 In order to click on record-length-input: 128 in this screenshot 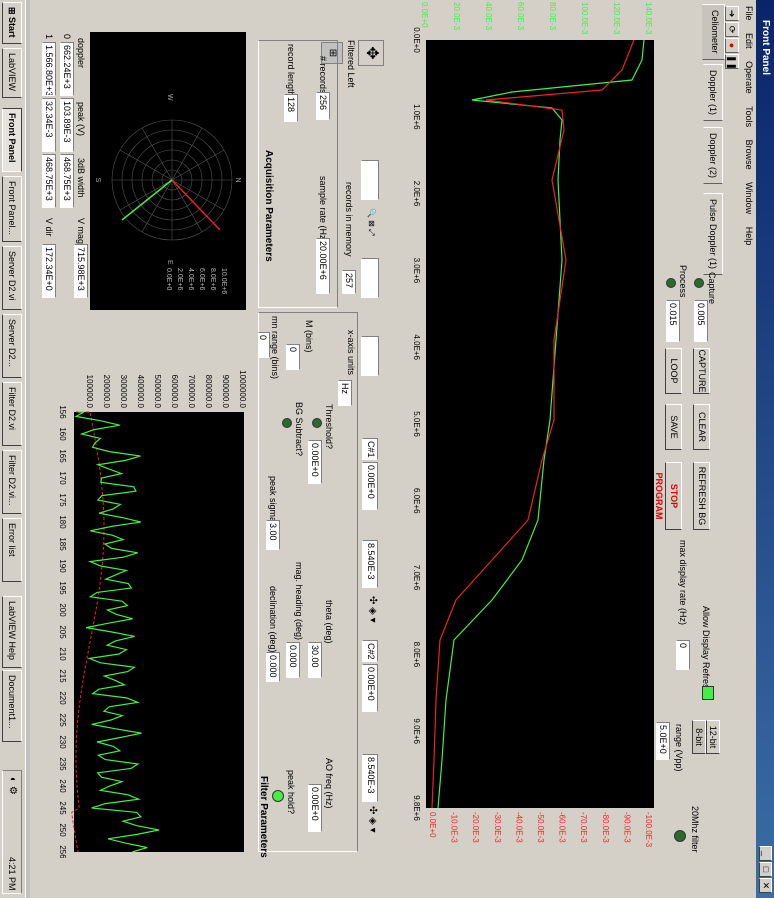, I will do `click(291, 108)`.